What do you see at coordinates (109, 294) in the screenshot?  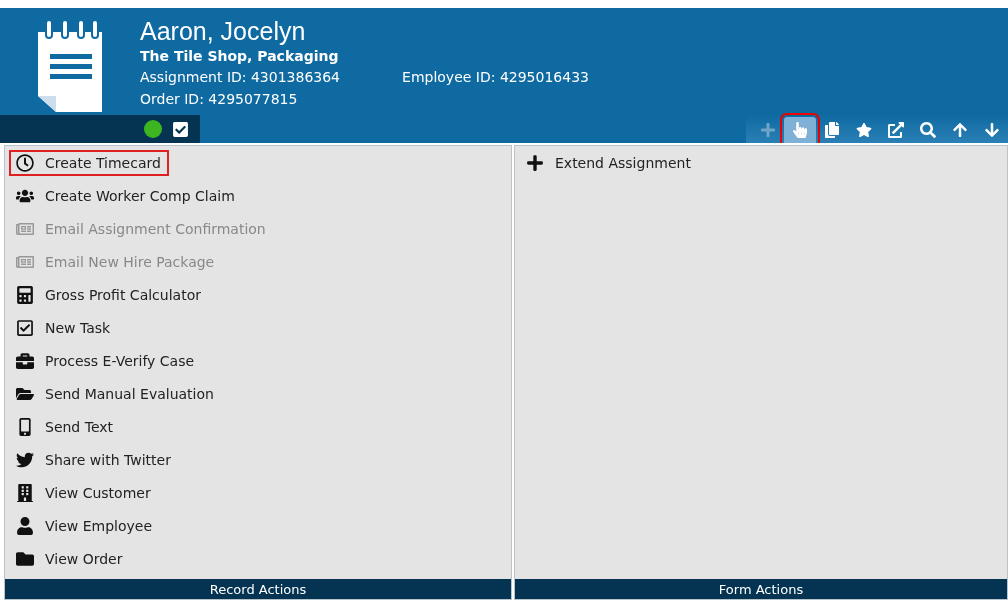 I see `action-item: Gross Profit Calculator` at bounding box center [109, 294].